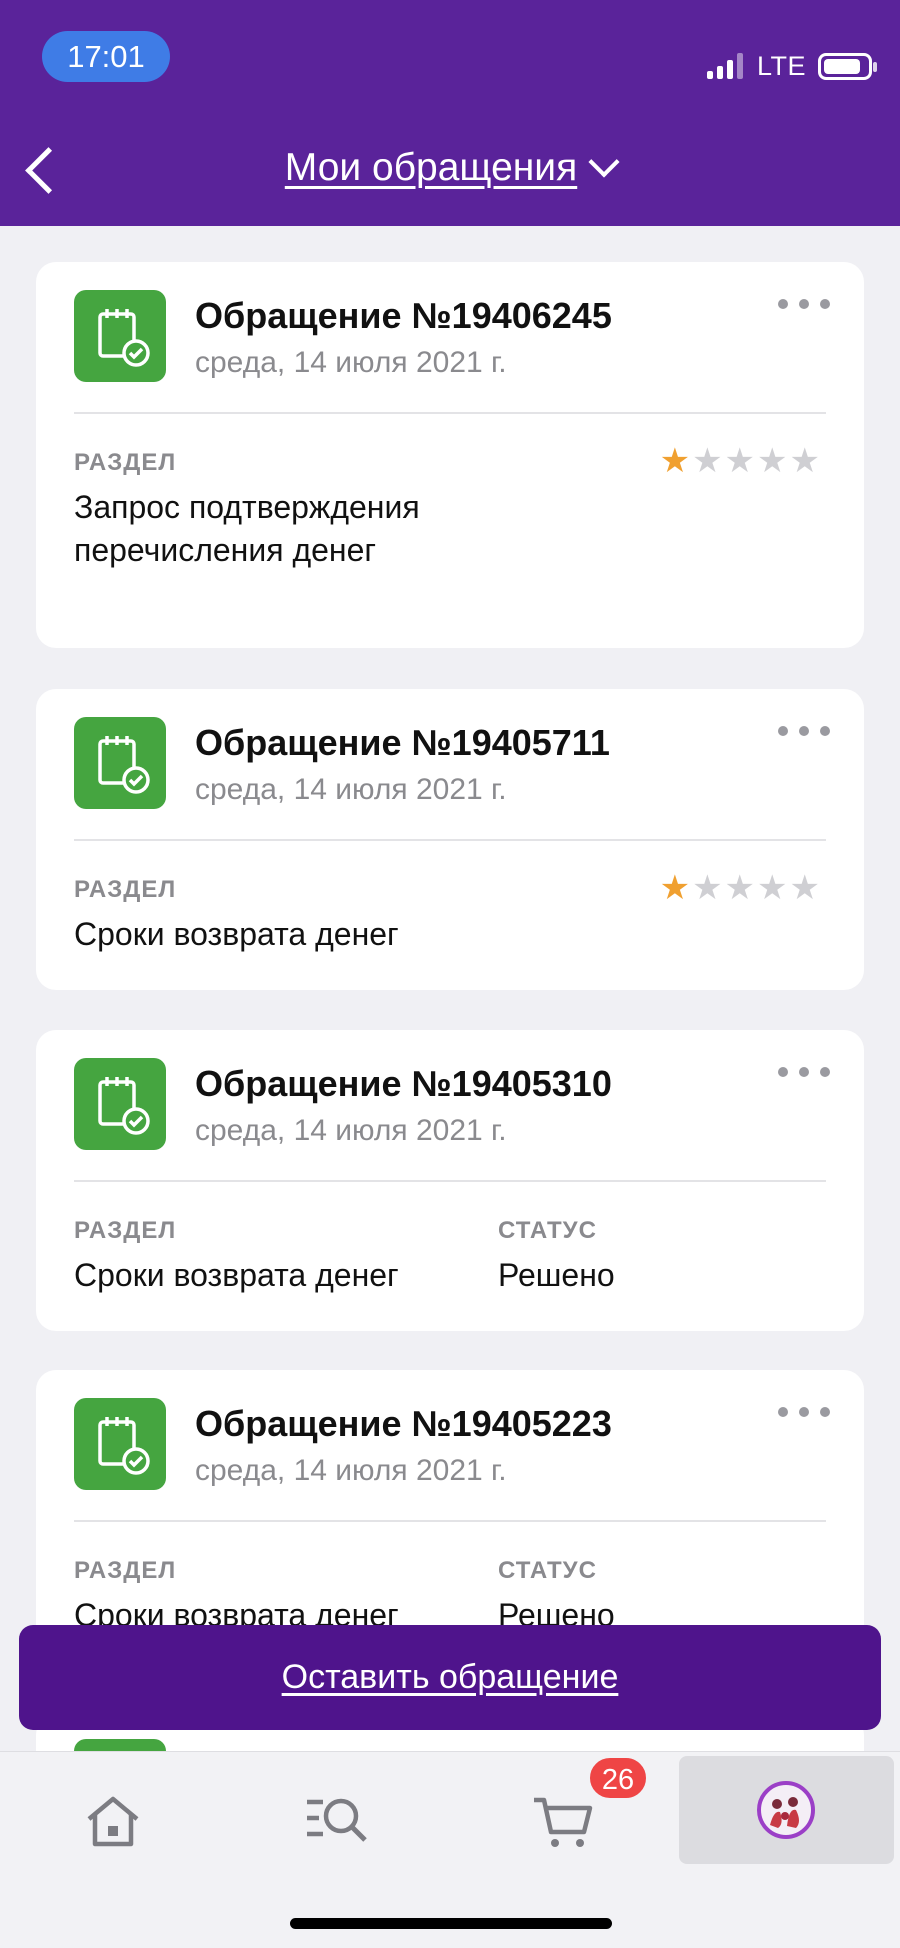 The height and width of the screenshot is (1948, 900). Describe the element at coordinates (451, 1923) in the screenshot. I see `home-indicator` at that location.